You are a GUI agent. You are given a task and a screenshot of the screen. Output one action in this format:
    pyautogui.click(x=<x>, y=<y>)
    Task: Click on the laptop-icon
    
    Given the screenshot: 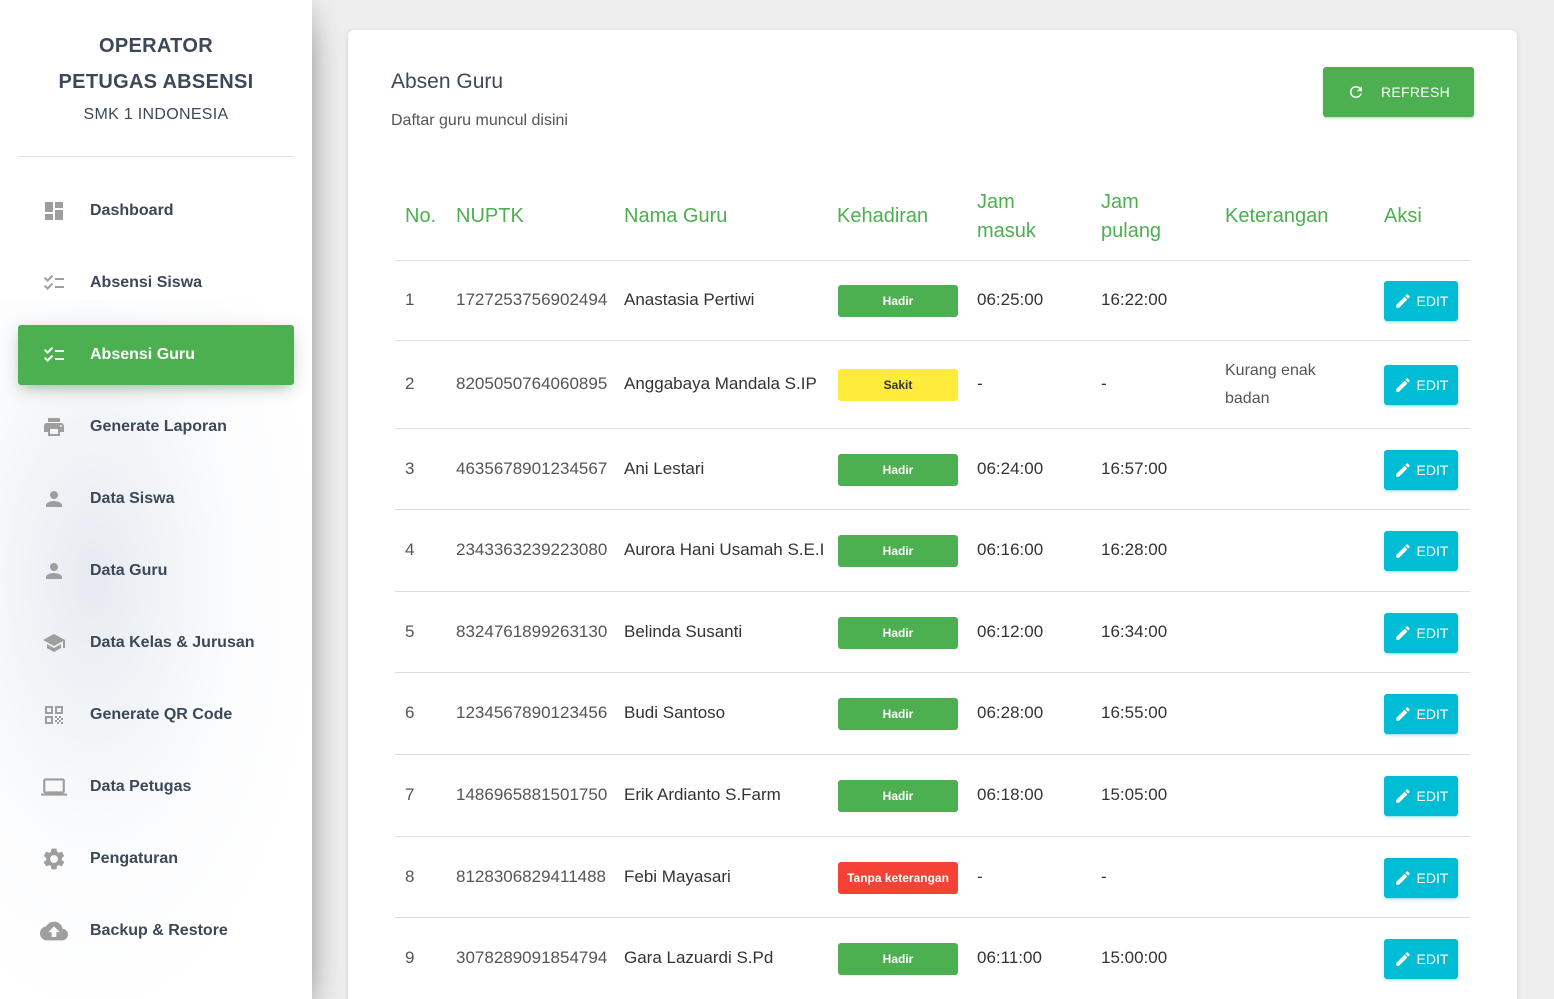 What is the action you would take?
    pyautogui.click(x=54, y=787)
    